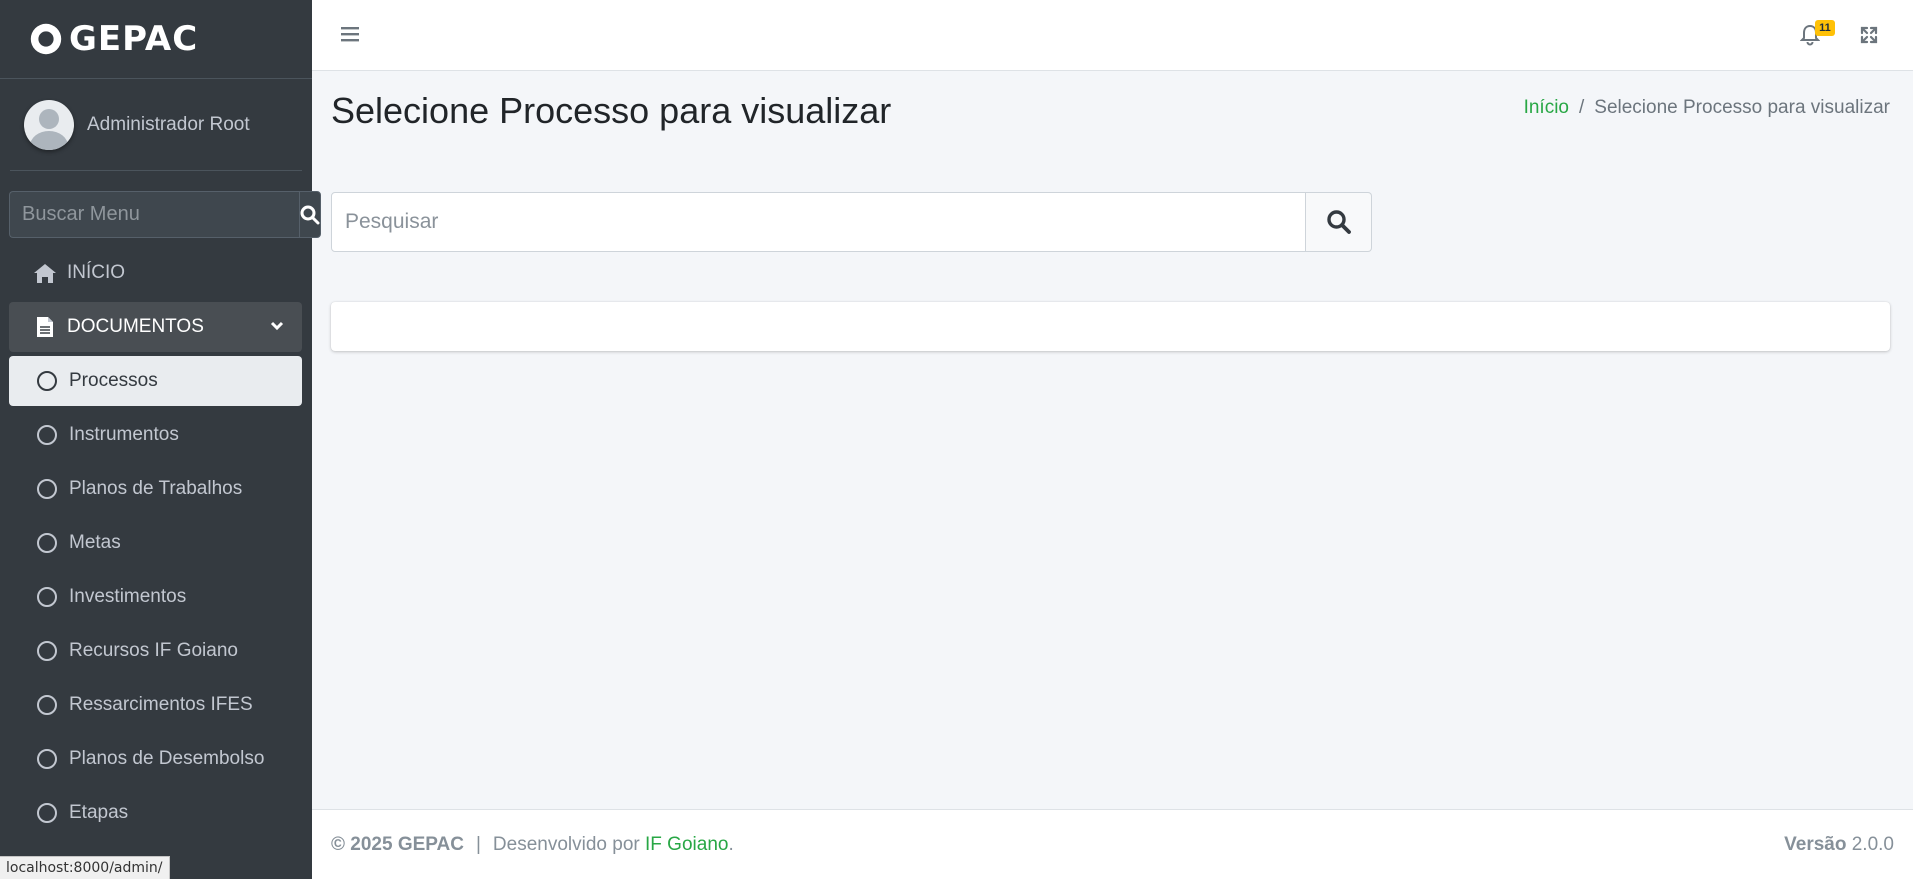 This screenshot has width=1913, height=879. I want to click on sidebar-item-investimentos: Investimentos, so click(155, 597).